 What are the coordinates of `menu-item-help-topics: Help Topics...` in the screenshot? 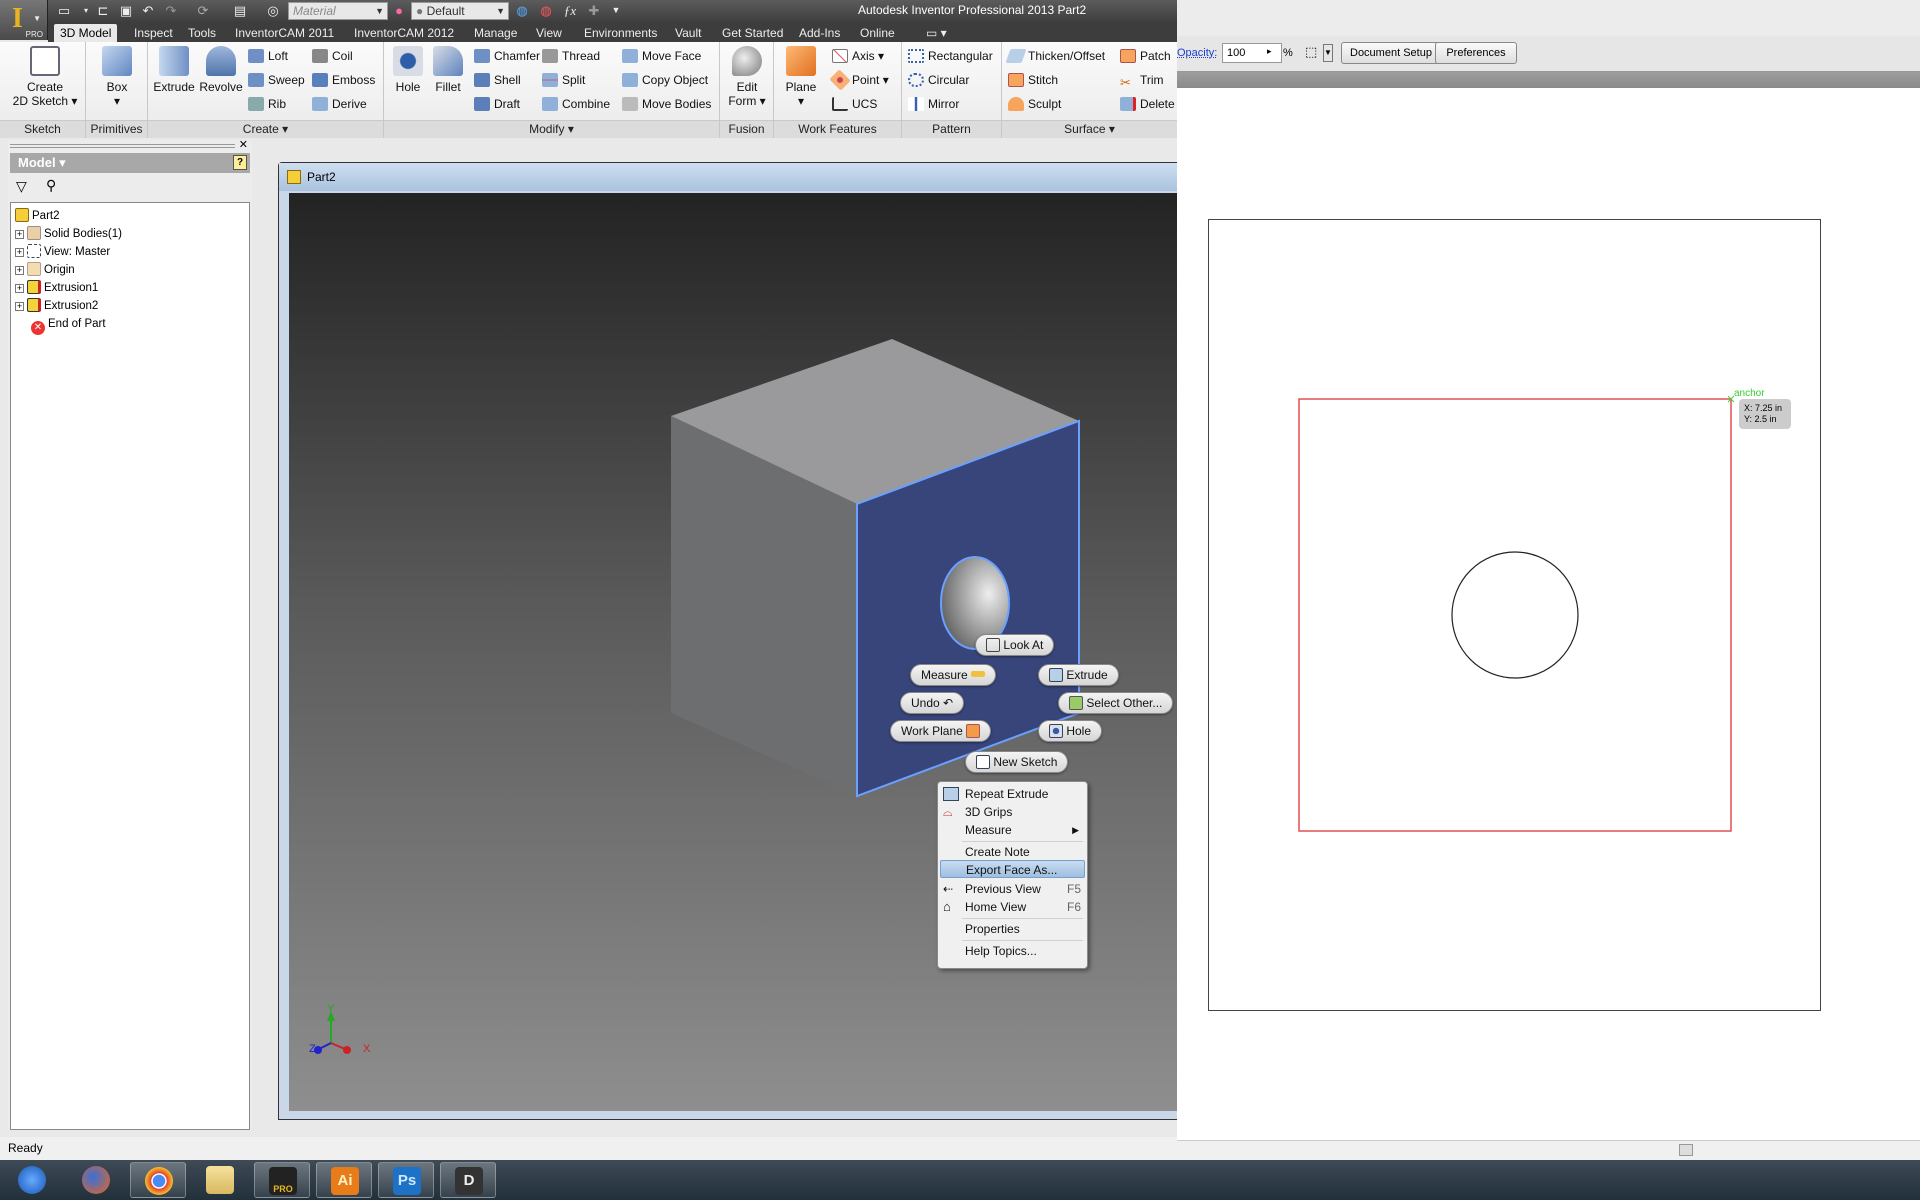 It's located at (1012, 951).